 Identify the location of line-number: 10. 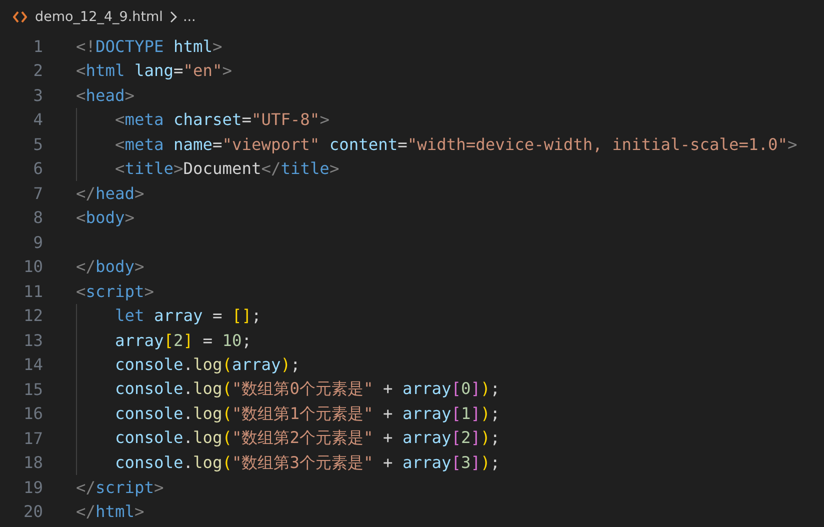
(32, 266).